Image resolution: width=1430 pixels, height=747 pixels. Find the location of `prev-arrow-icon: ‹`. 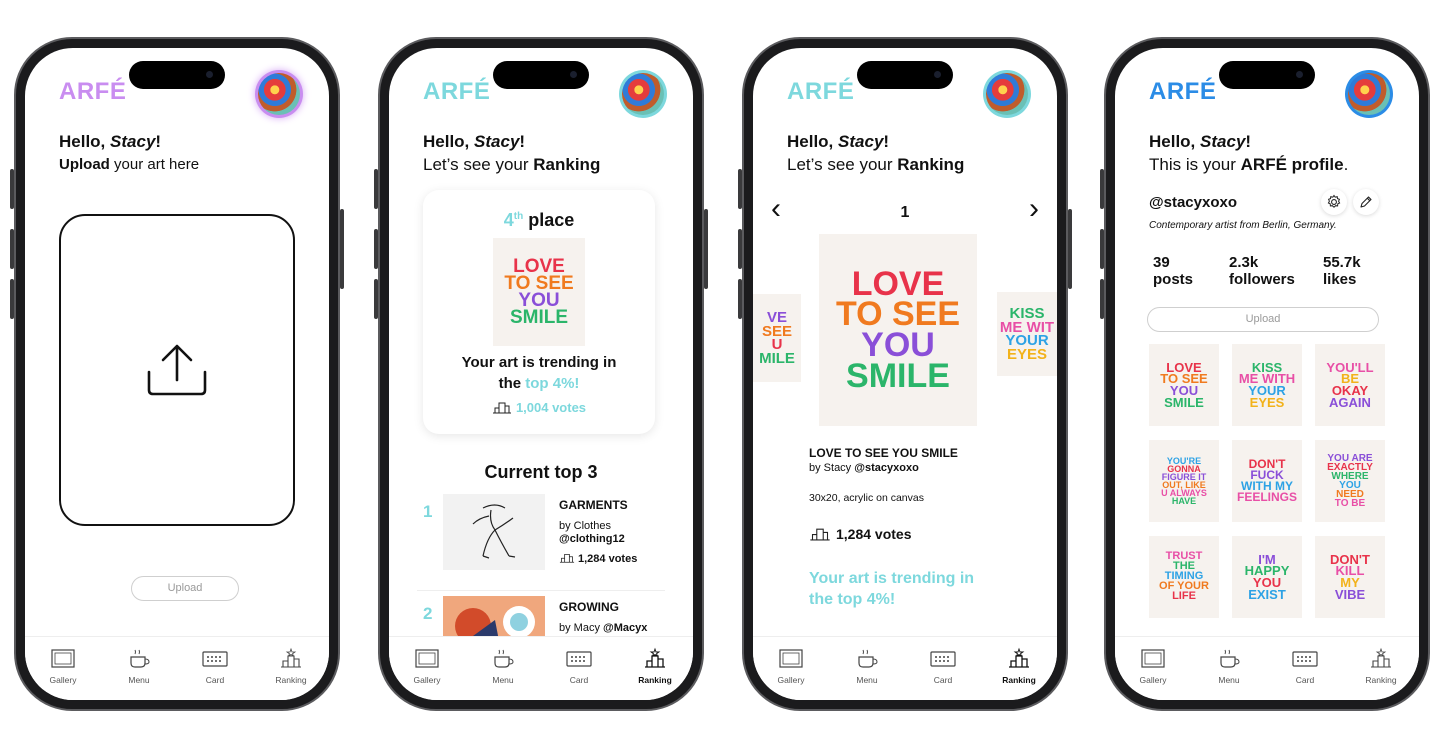

prev-arrow-icon: ‹ is located at coordinates (776, 209).